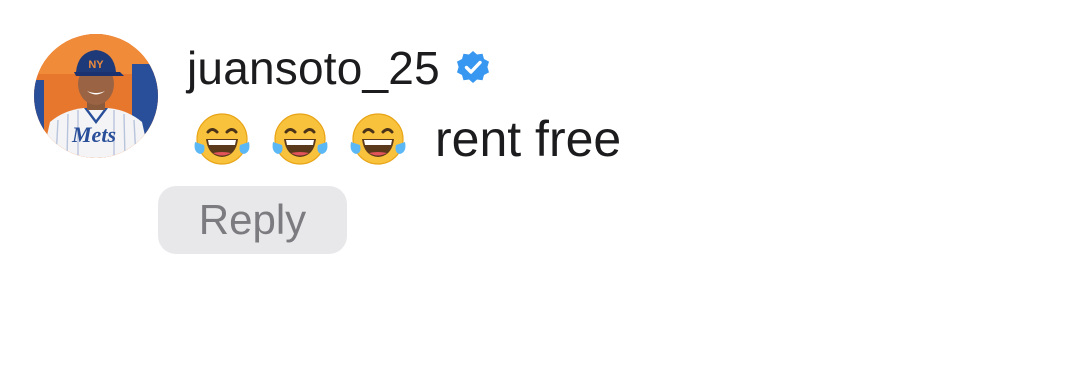 This screenshot has height=365, width=1074. Describe the element at coordinates (313, 68) in the screenshot. I see `username: juansoto_25` at that location.